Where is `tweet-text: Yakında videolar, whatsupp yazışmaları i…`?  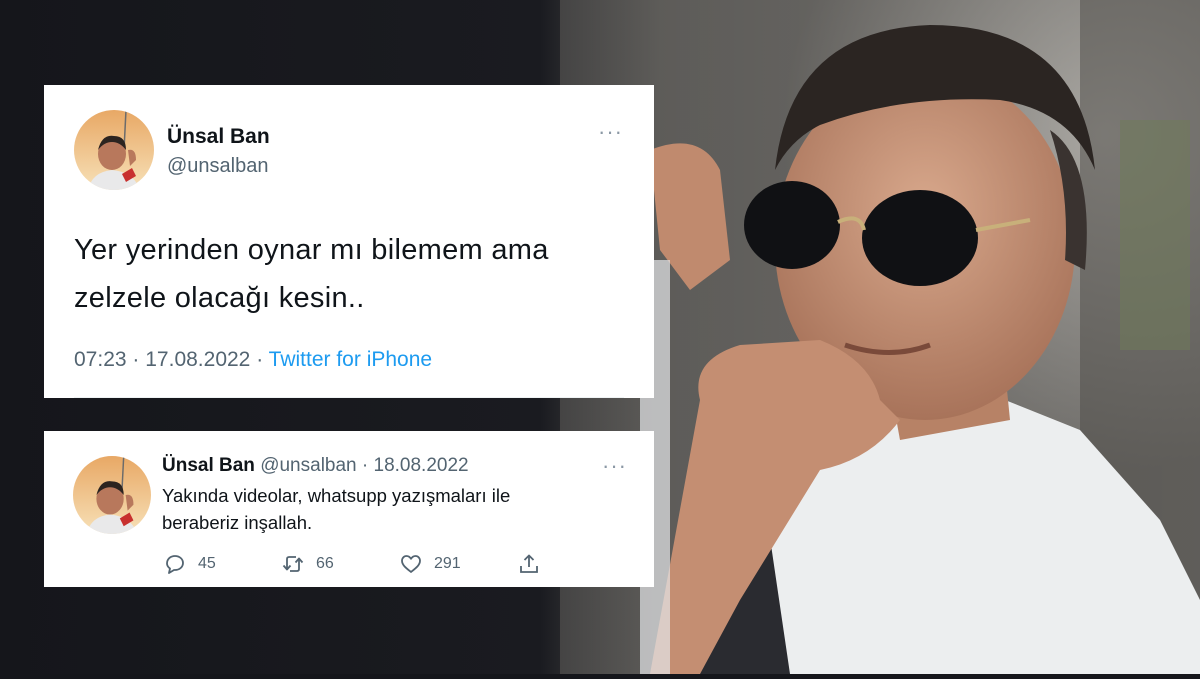
tweet-text: Yakında videolar, whatsupp yazışmaları i… is located at coordinates (397, 509).